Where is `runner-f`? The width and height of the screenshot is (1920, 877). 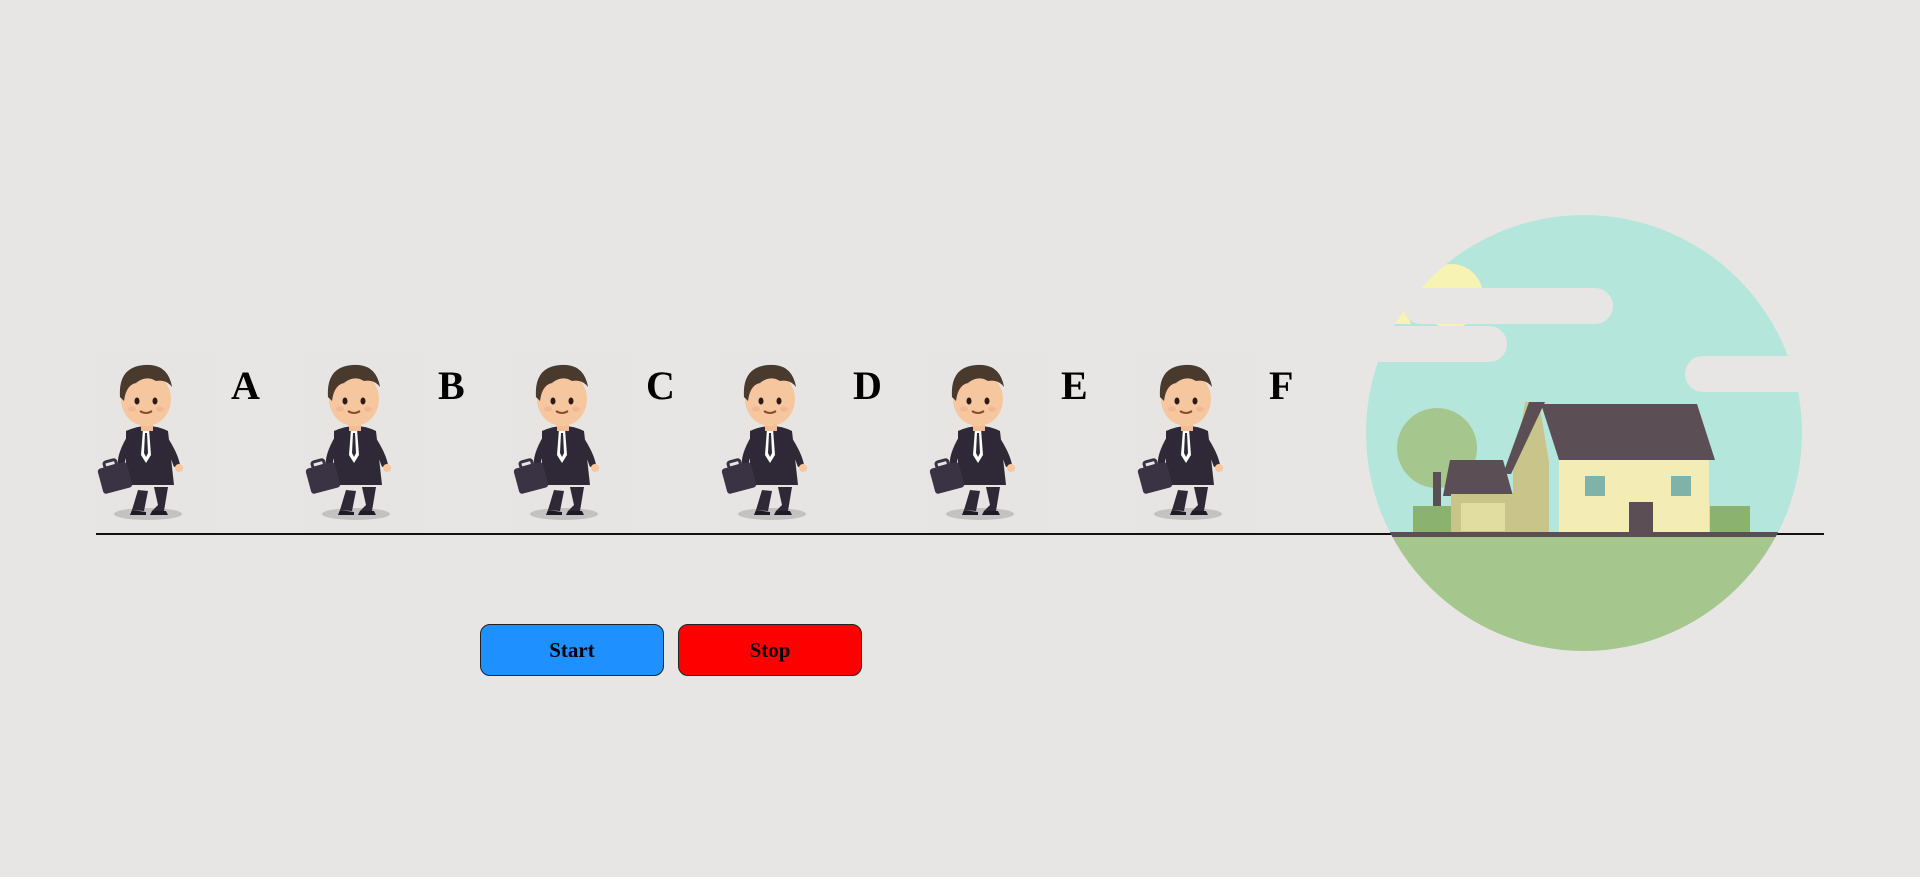
runner-f is located at coordinates (1201, 438).